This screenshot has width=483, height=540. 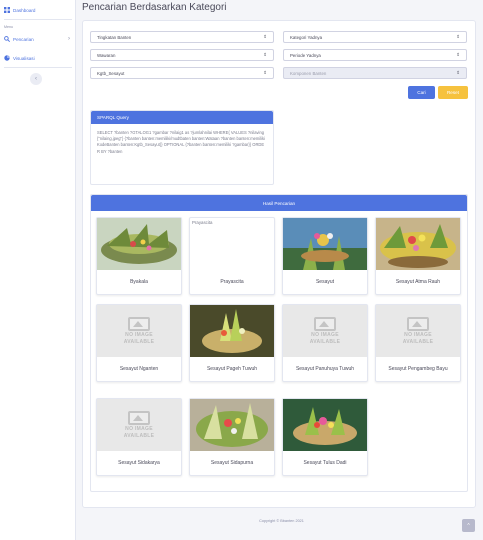 I want to click on result-name: Sesayut, so click(x=325, y=282).